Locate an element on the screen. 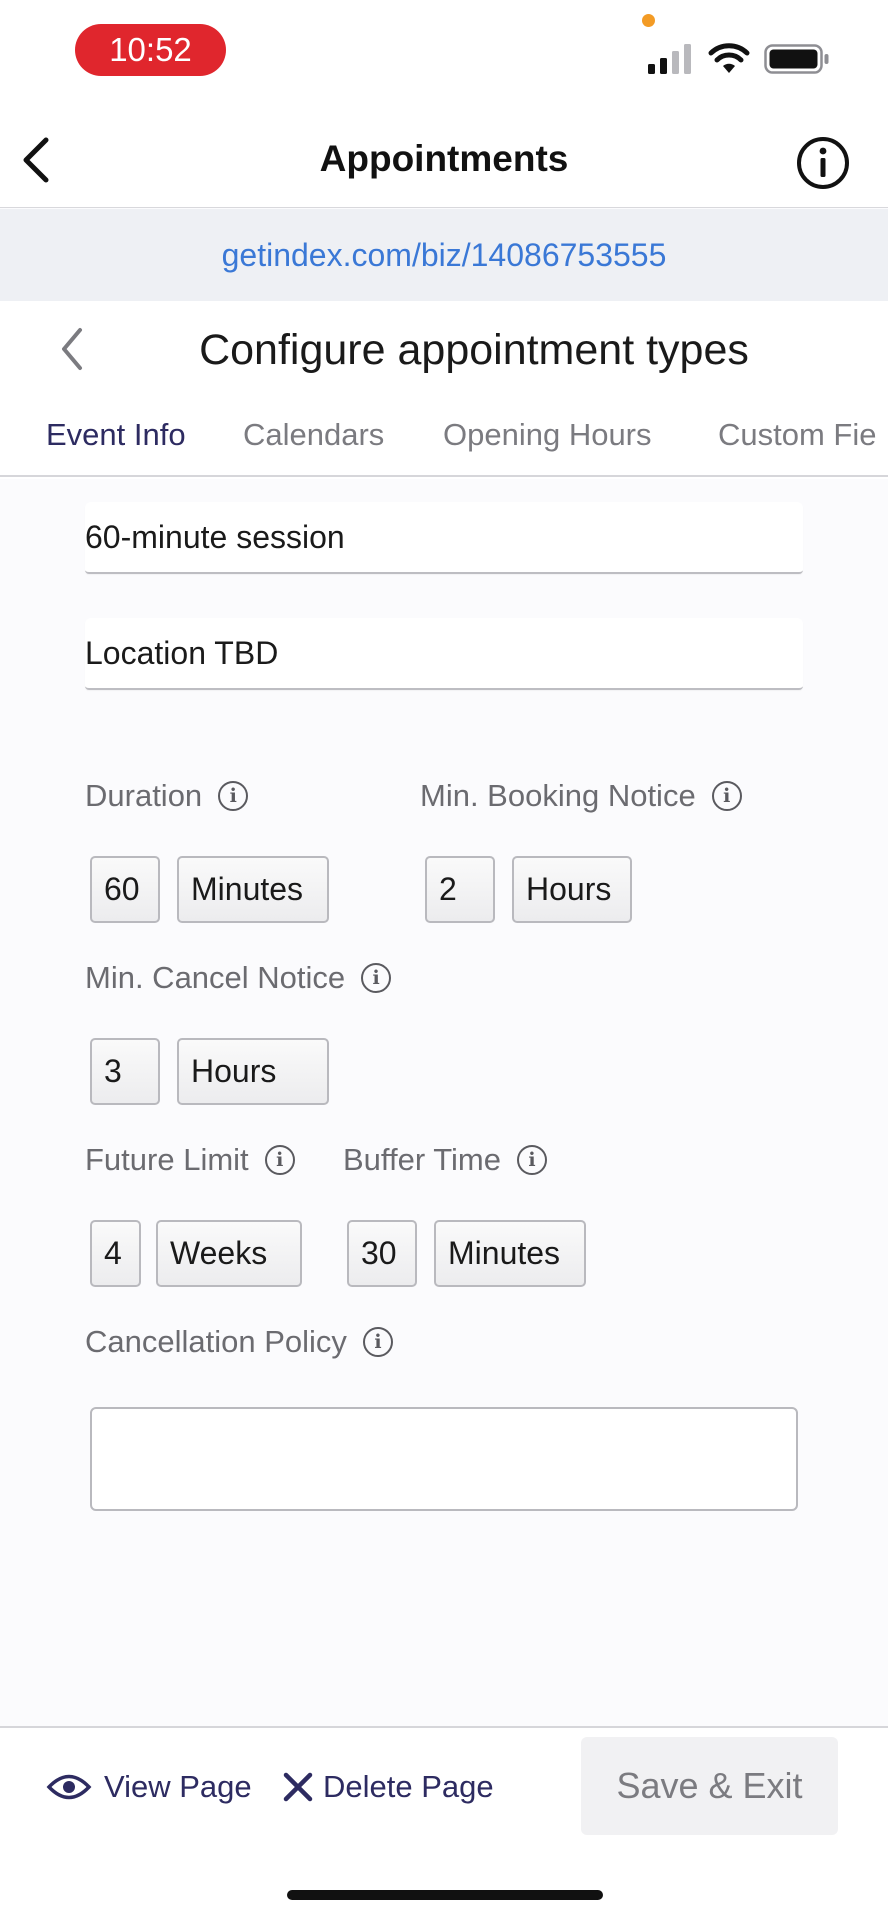  save-exit-button: Save & Exit is located at coordinates (709, 1786).